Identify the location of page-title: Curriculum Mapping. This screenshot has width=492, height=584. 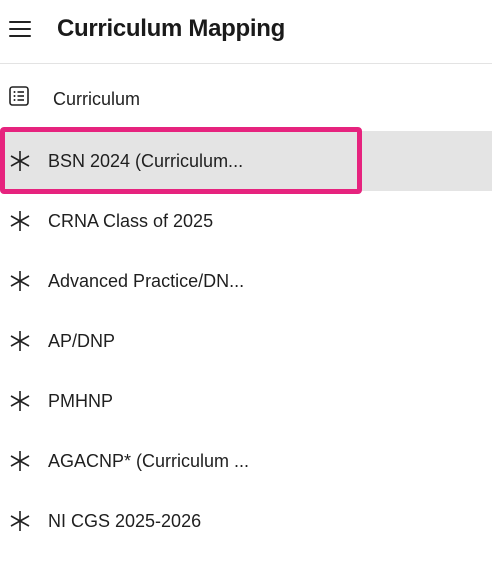
(171, 28).